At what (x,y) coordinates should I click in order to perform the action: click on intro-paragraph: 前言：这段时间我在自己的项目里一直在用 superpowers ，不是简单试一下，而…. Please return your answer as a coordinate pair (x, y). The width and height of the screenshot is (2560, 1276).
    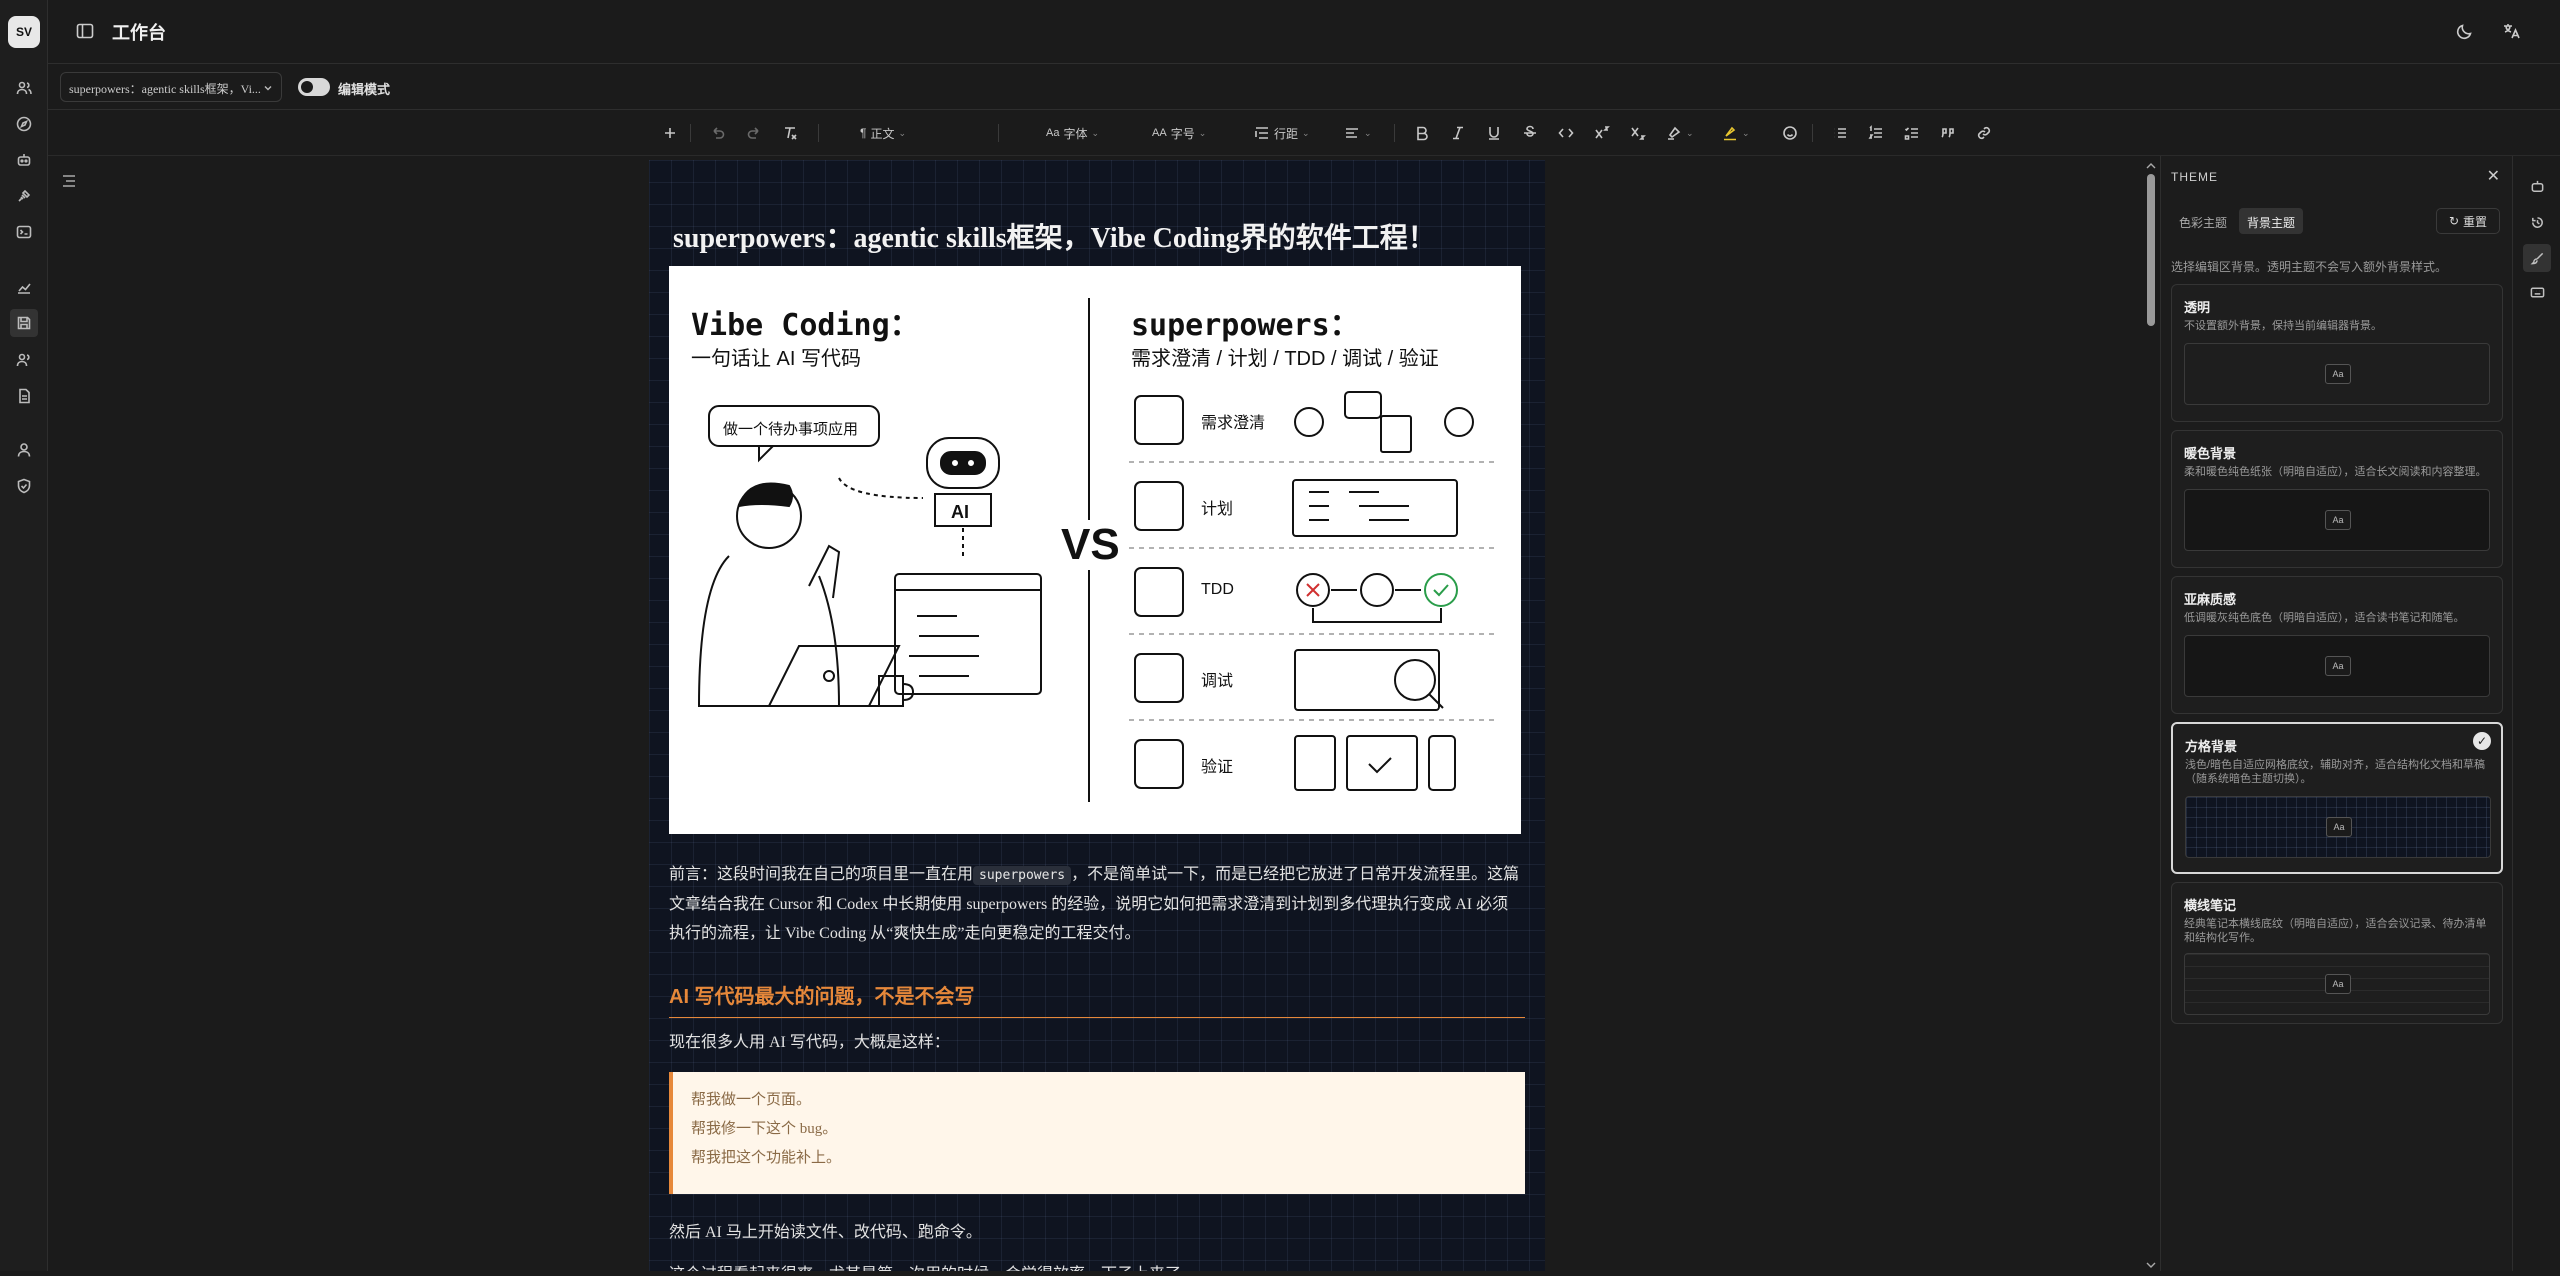
    Looking at the image, I should click on (1095, 904).